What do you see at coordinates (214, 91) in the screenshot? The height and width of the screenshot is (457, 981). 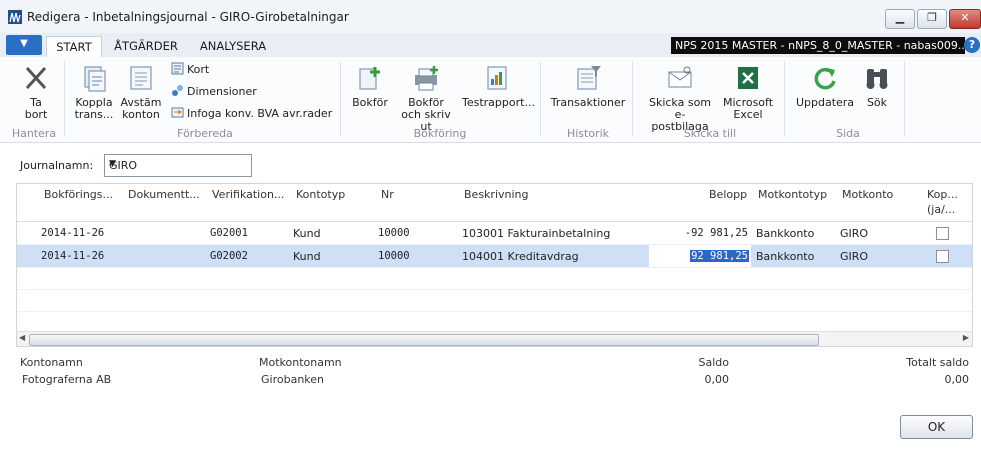 I see `dimensions-button: Dimensioner` at bounding box center [214, 91].